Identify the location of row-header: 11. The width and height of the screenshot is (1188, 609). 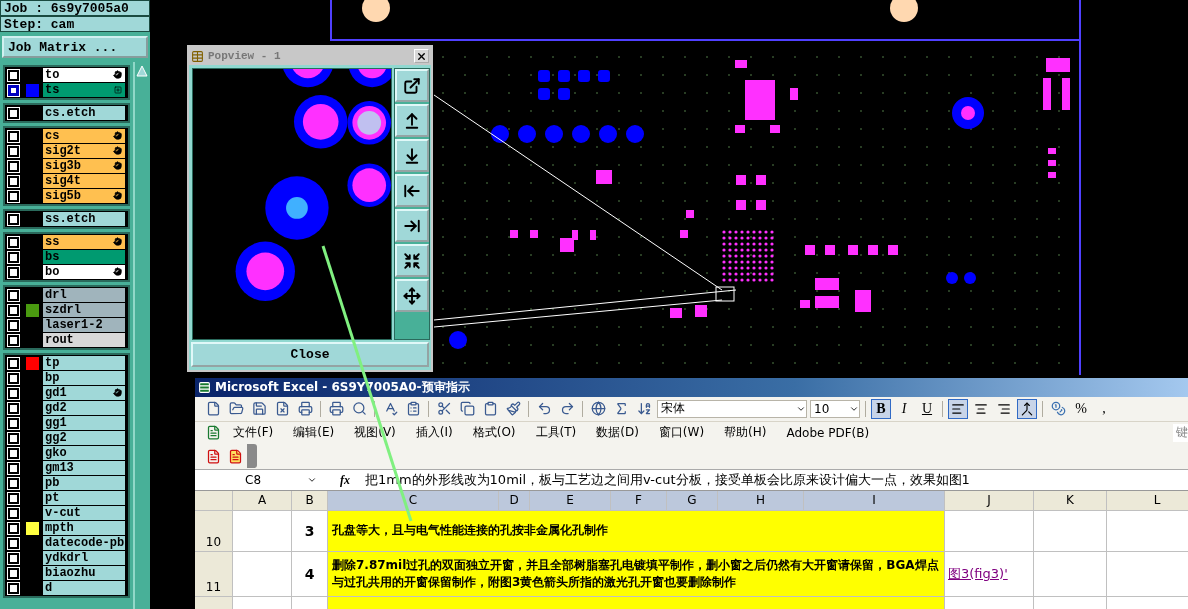
(213, 574).